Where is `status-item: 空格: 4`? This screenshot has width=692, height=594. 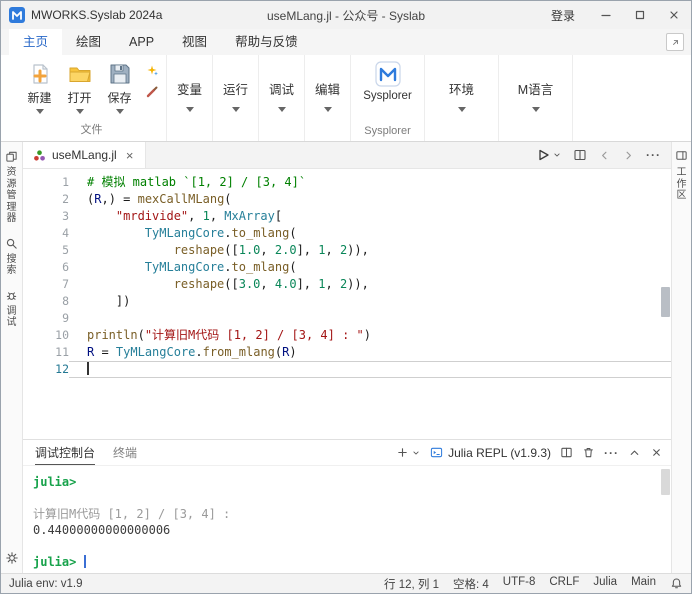 status-item: 空格: 4 is located at coordinates (471, 584).